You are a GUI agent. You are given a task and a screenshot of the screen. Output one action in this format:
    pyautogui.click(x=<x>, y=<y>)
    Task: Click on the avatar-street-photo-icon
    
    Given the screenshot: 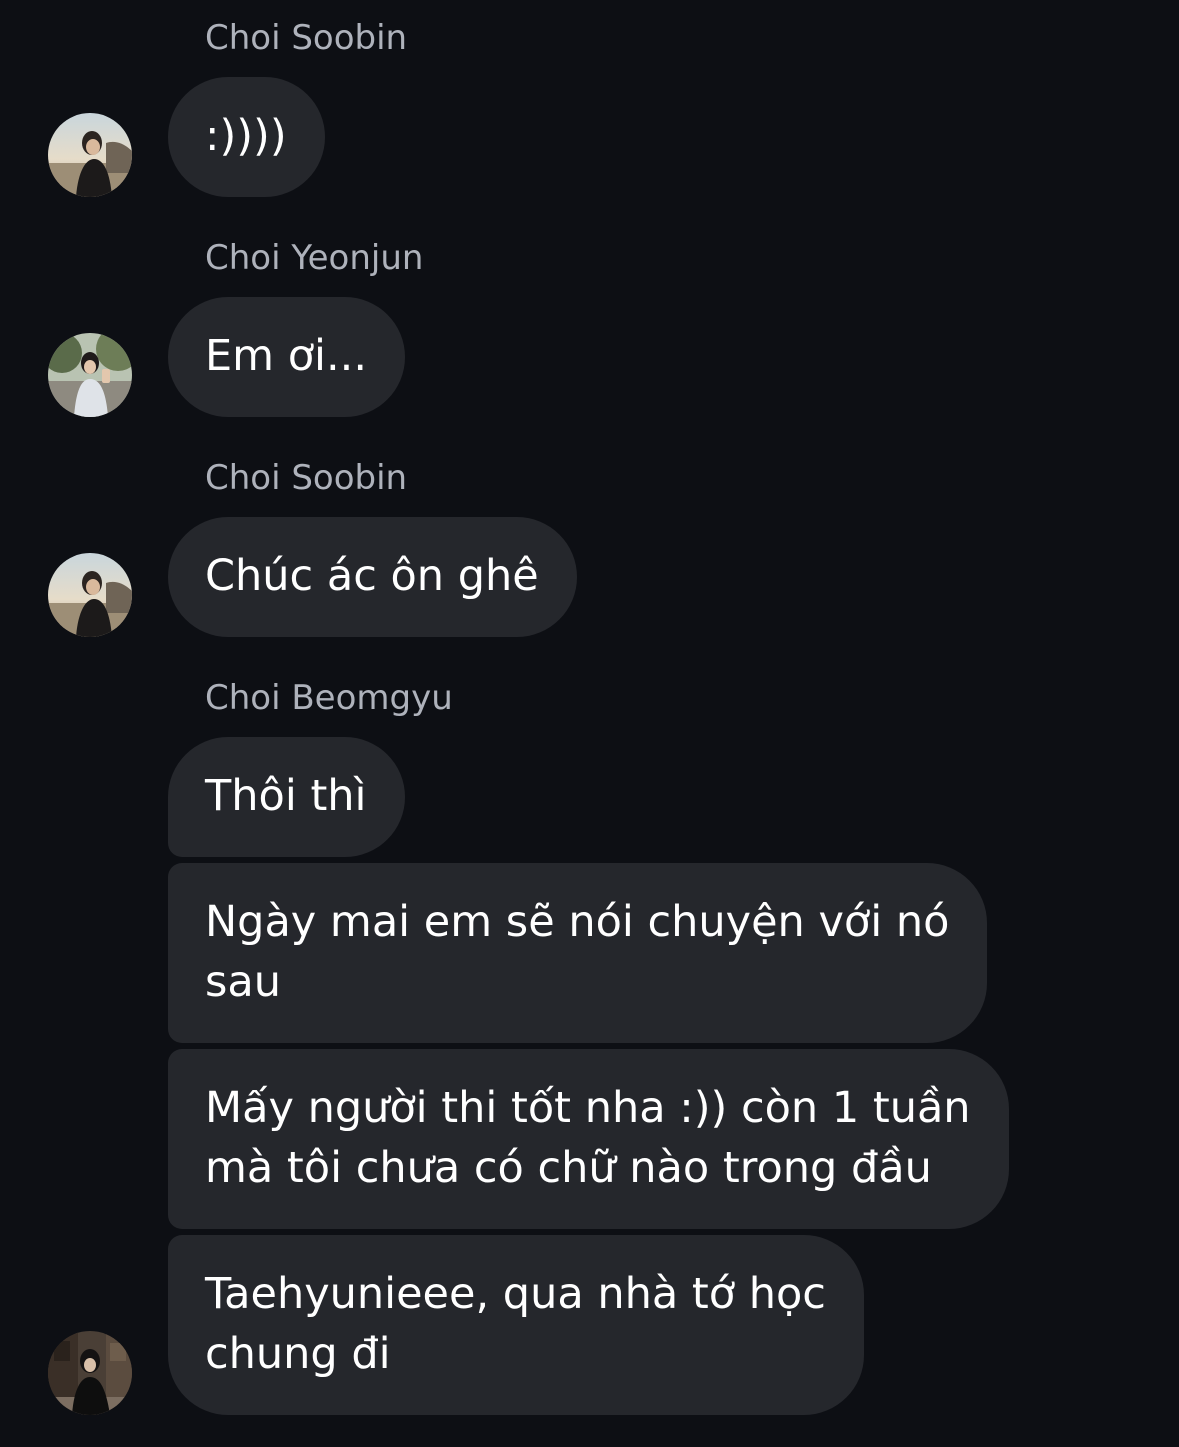 What is the action you would take?
    pyautogui.click(x=90, y=1373)
    